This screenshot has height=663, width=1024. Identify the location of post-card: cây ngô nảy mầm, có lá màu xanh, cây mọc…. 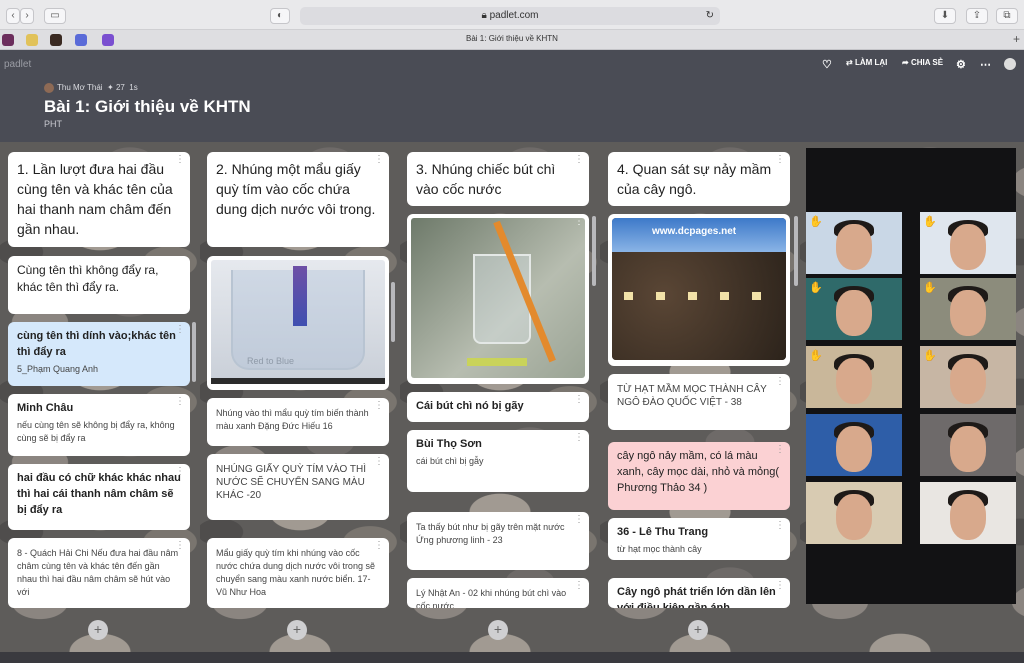
(699, 476).